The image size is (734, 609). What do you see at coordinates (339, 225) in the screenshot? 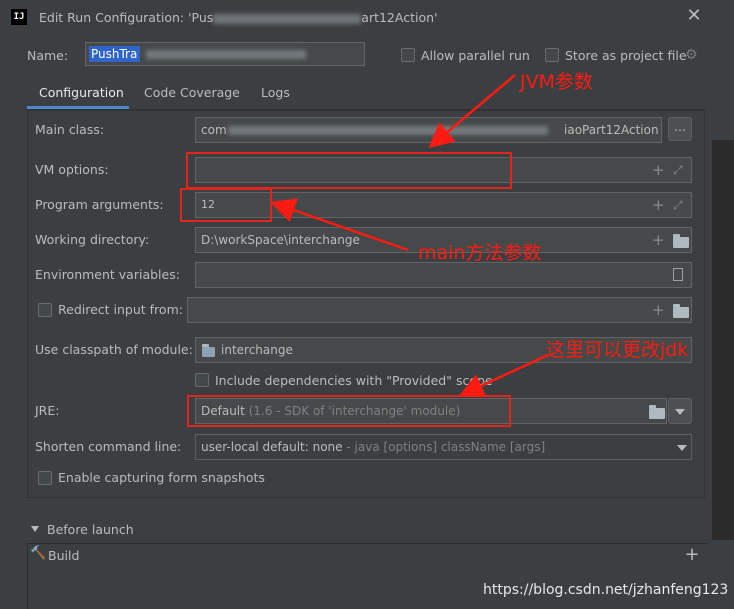
I see `main-arrow` at bounding box center [339, 225].